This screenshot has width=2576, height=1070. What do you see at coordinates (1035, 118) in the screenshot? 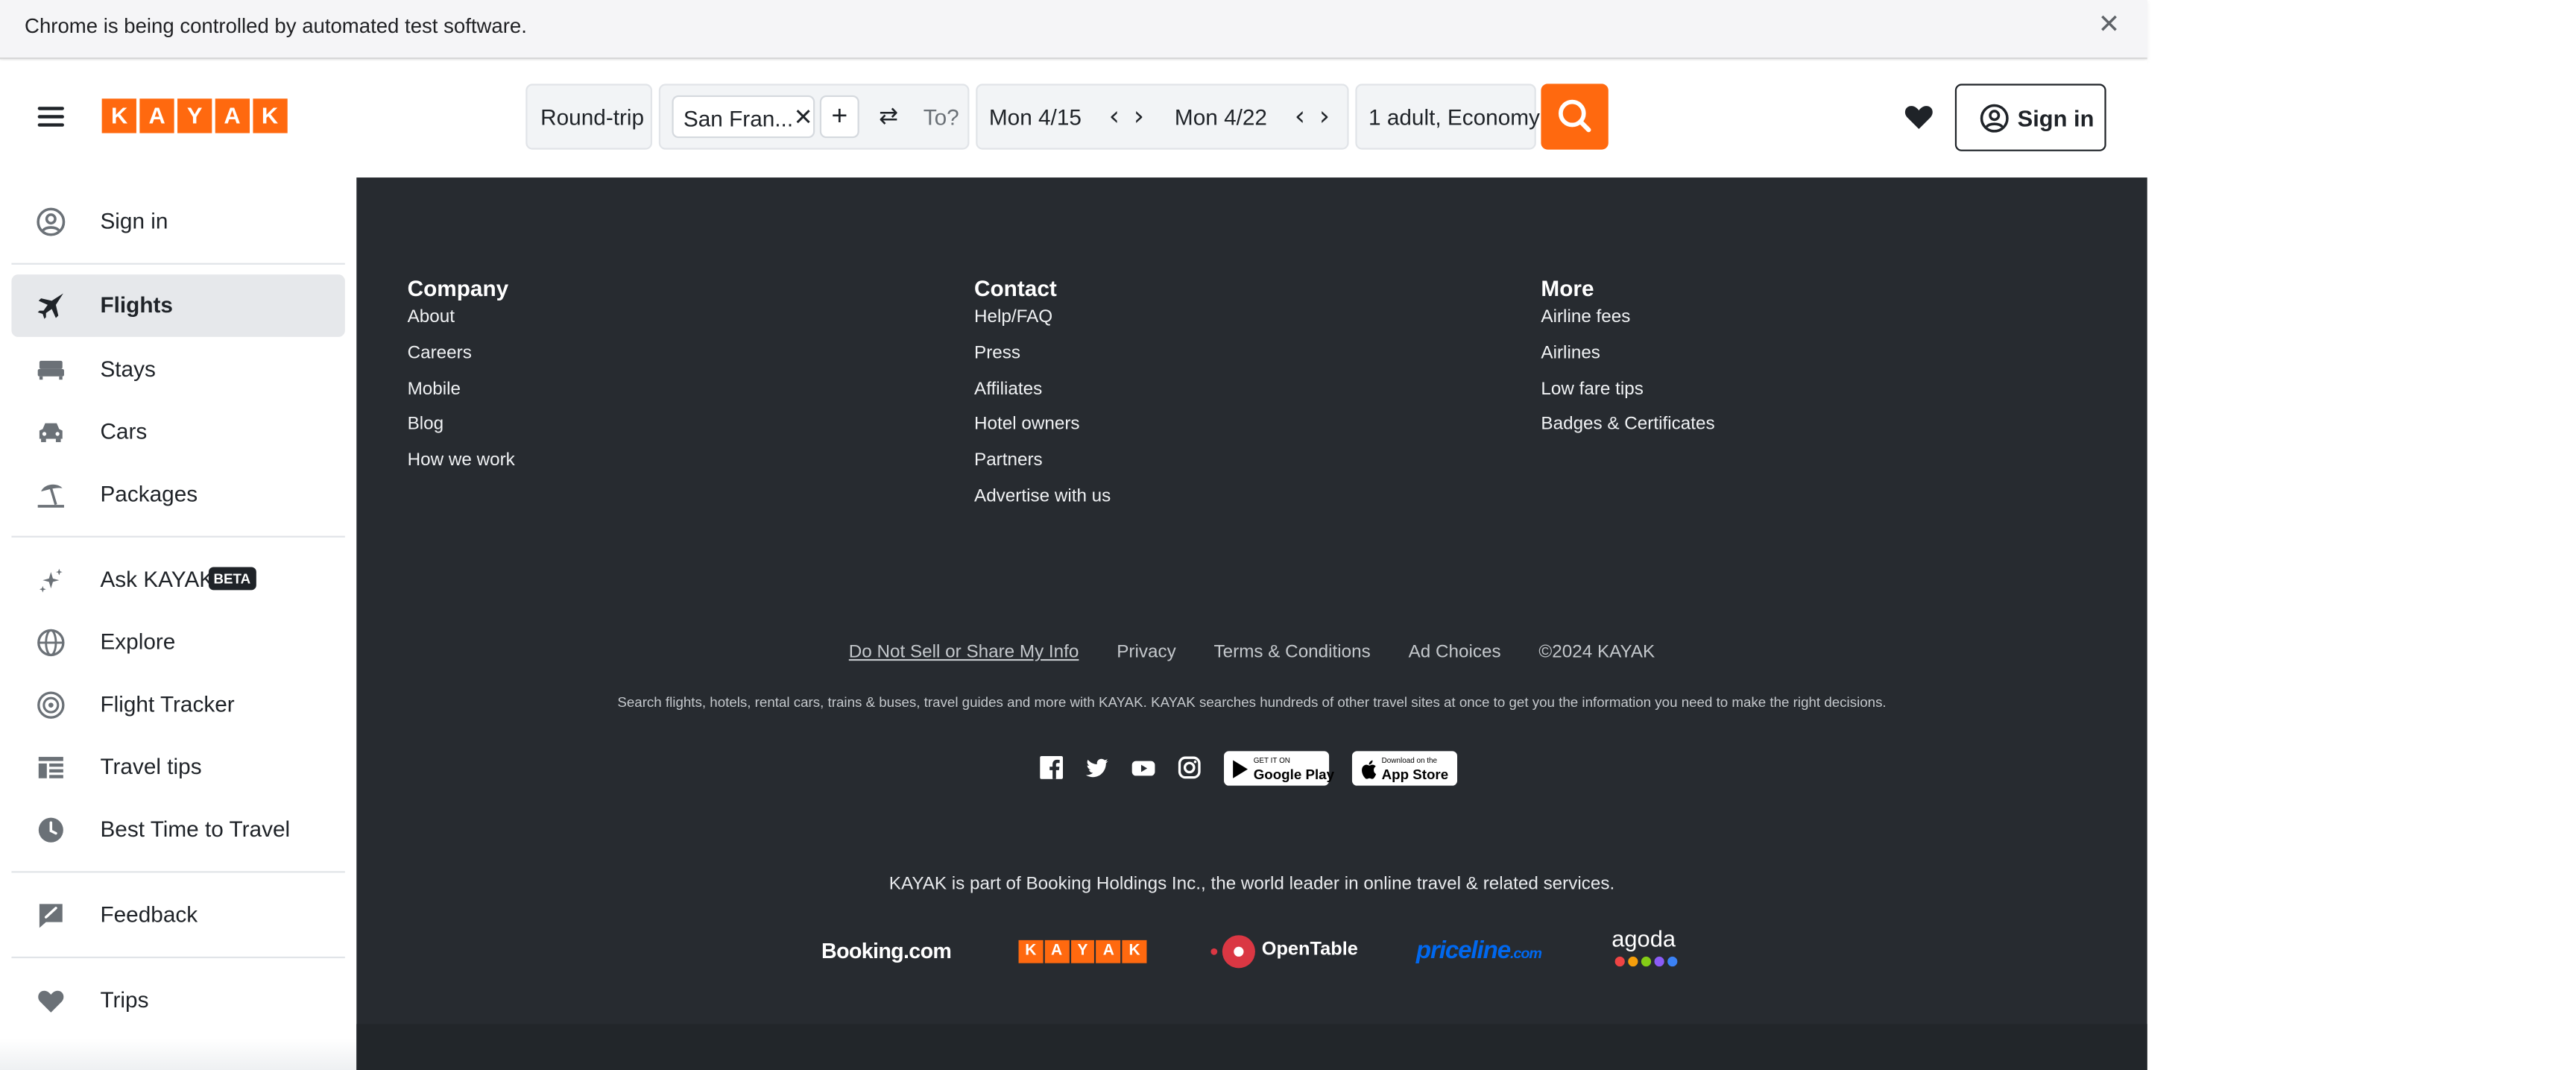
I see `depart-date: Mon 4/15` at bounding box center [1035, 118].